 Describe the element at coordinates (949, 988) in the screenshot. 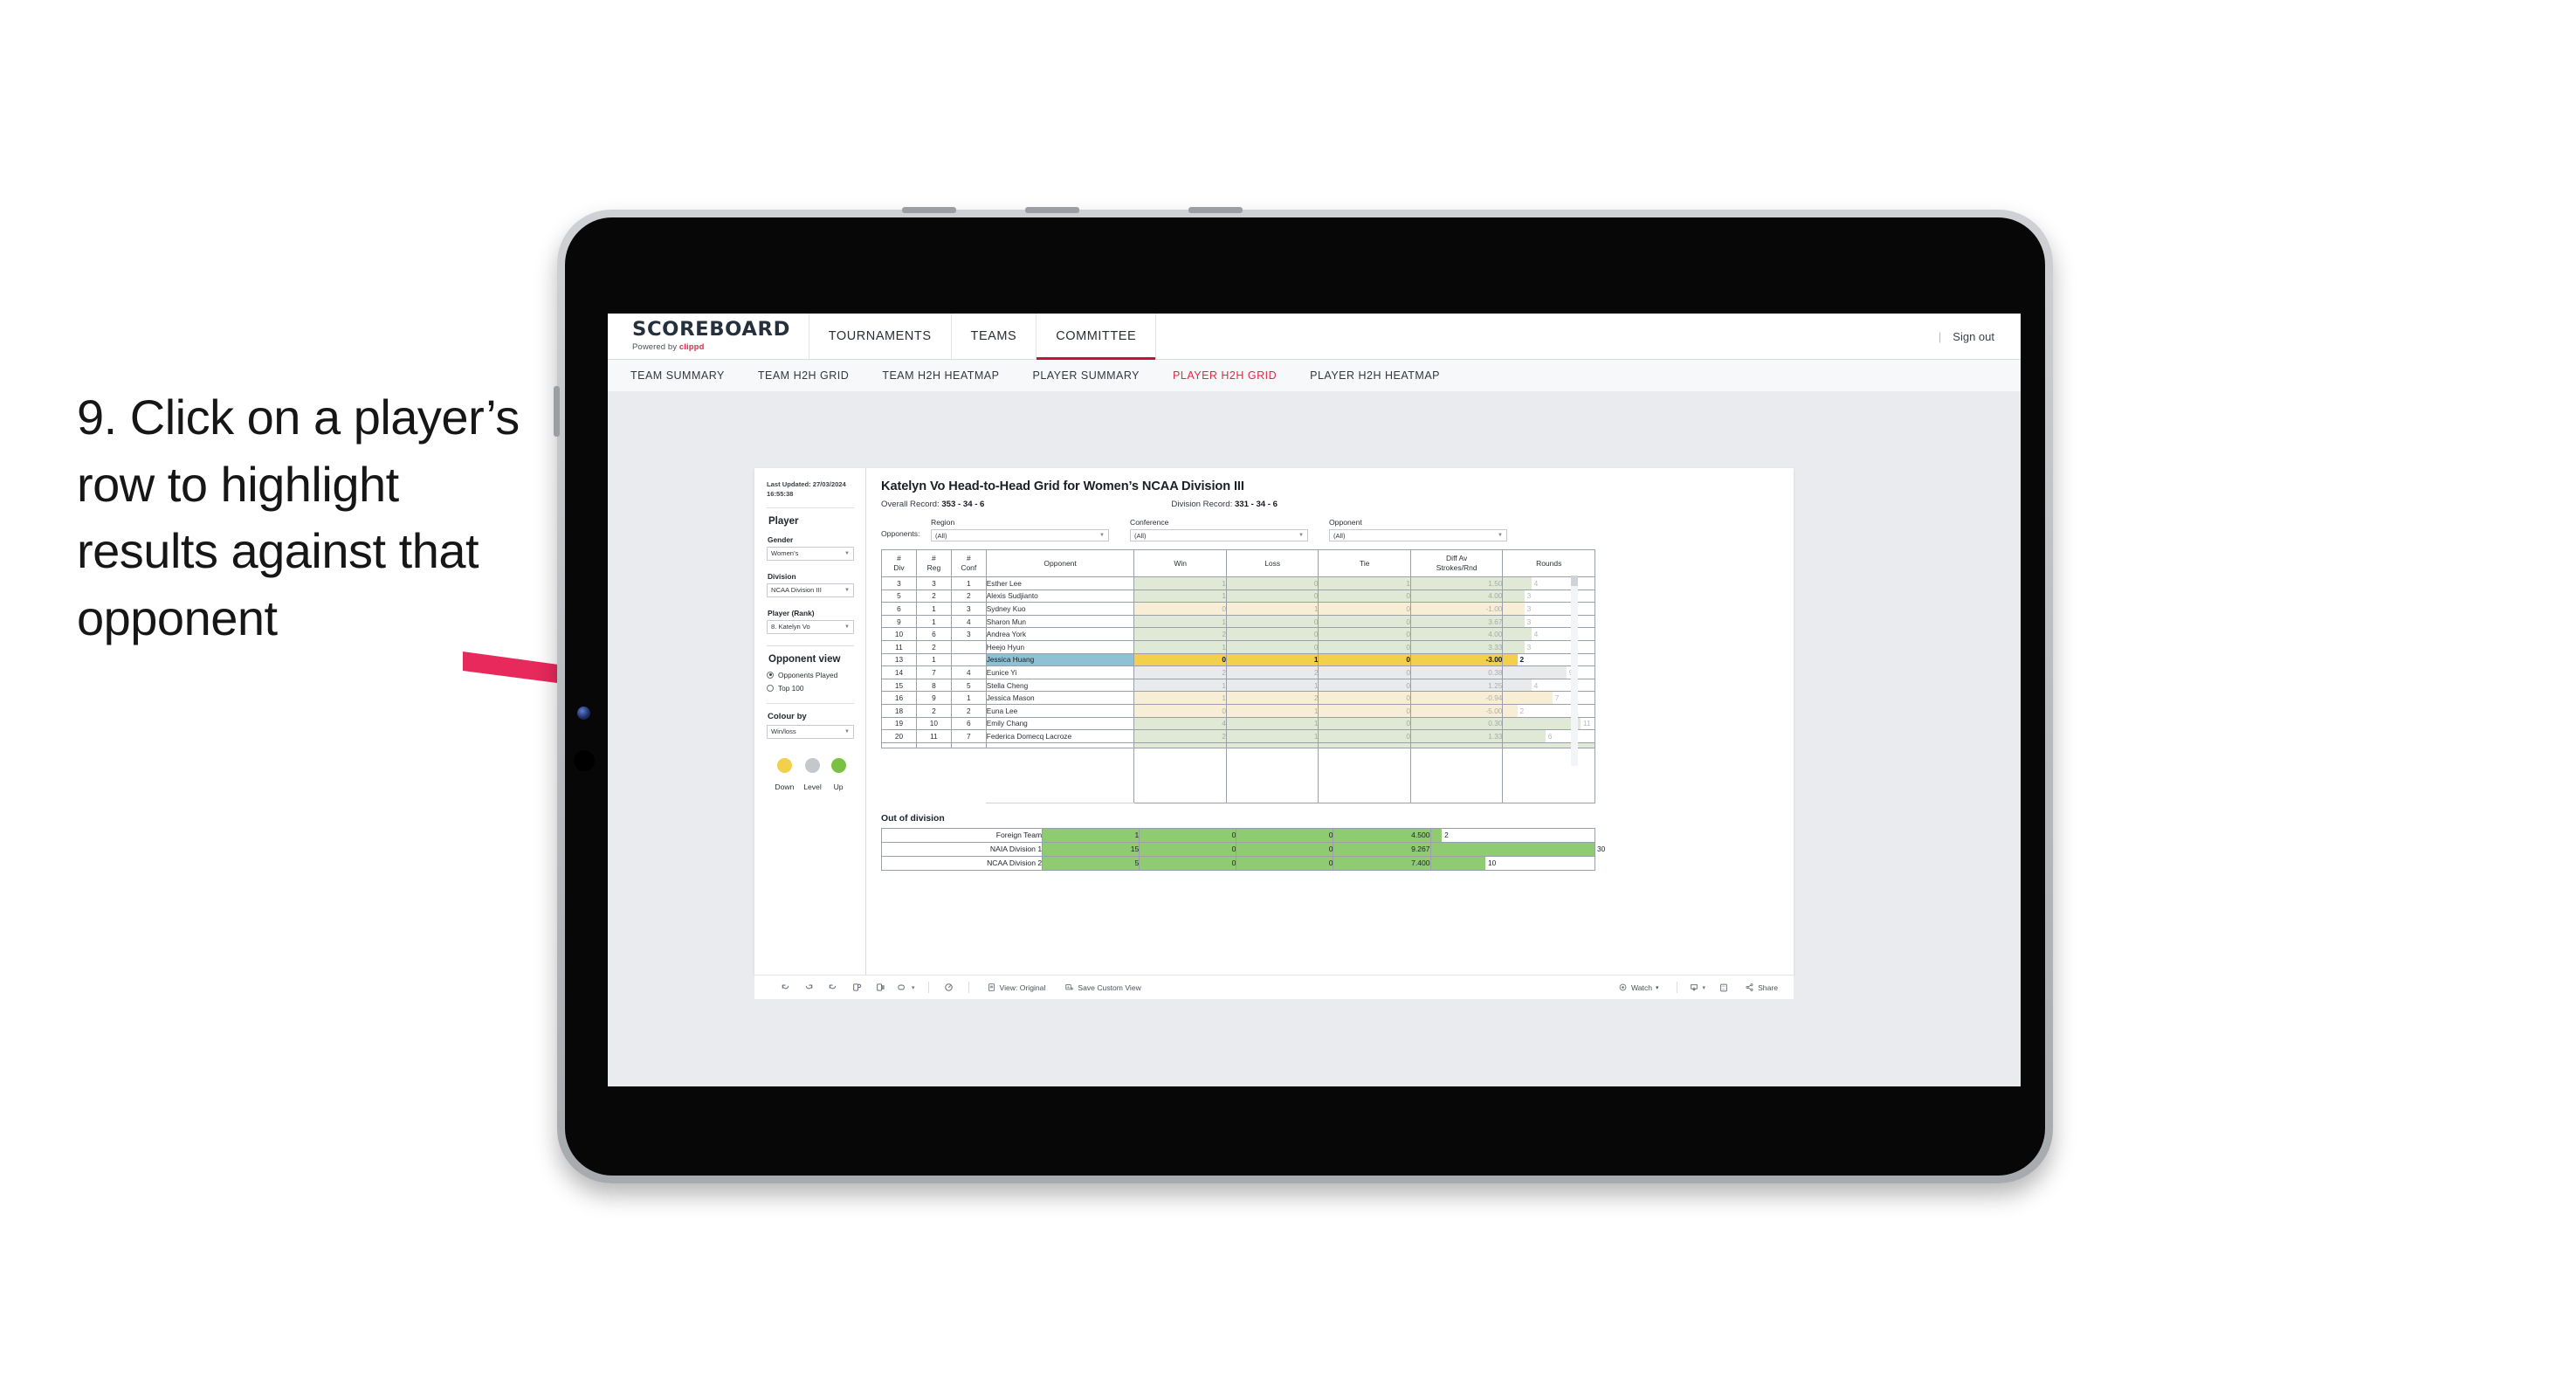

I see `reset-icon` at that location.